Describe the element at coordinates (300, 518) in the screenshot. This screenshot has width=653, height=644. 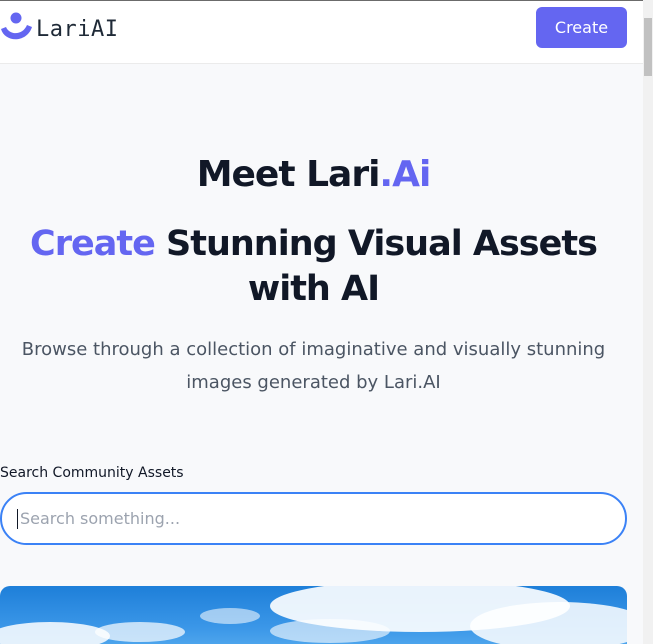
I see `search-input` at that location.